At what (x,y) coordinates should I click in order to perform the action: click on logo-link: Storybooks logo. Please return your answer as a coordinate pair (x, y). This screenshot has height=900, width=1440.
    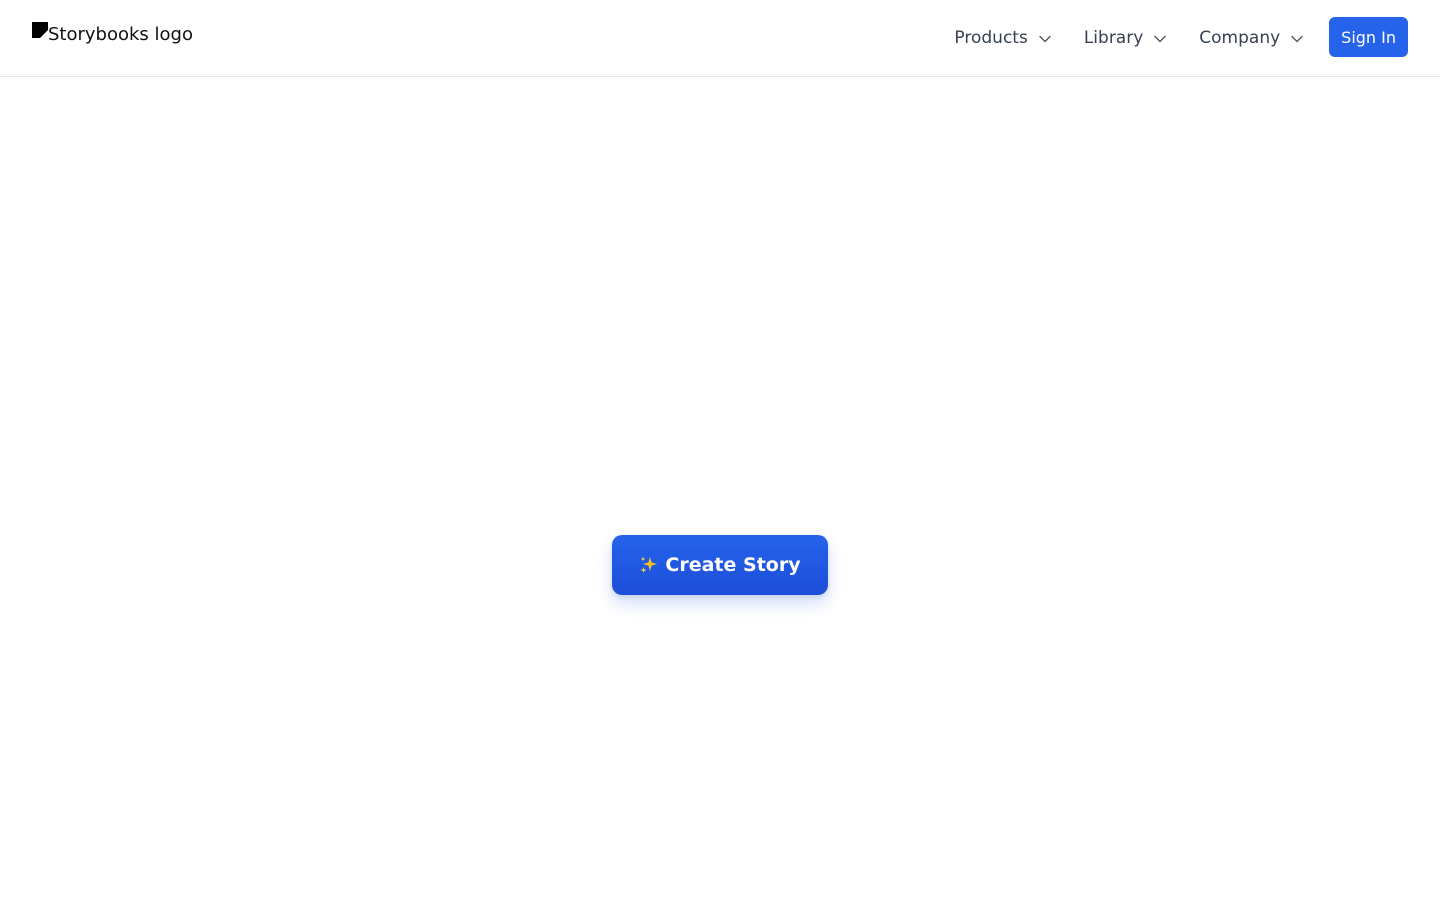
    Looking at the image, I should click on (112, 34).